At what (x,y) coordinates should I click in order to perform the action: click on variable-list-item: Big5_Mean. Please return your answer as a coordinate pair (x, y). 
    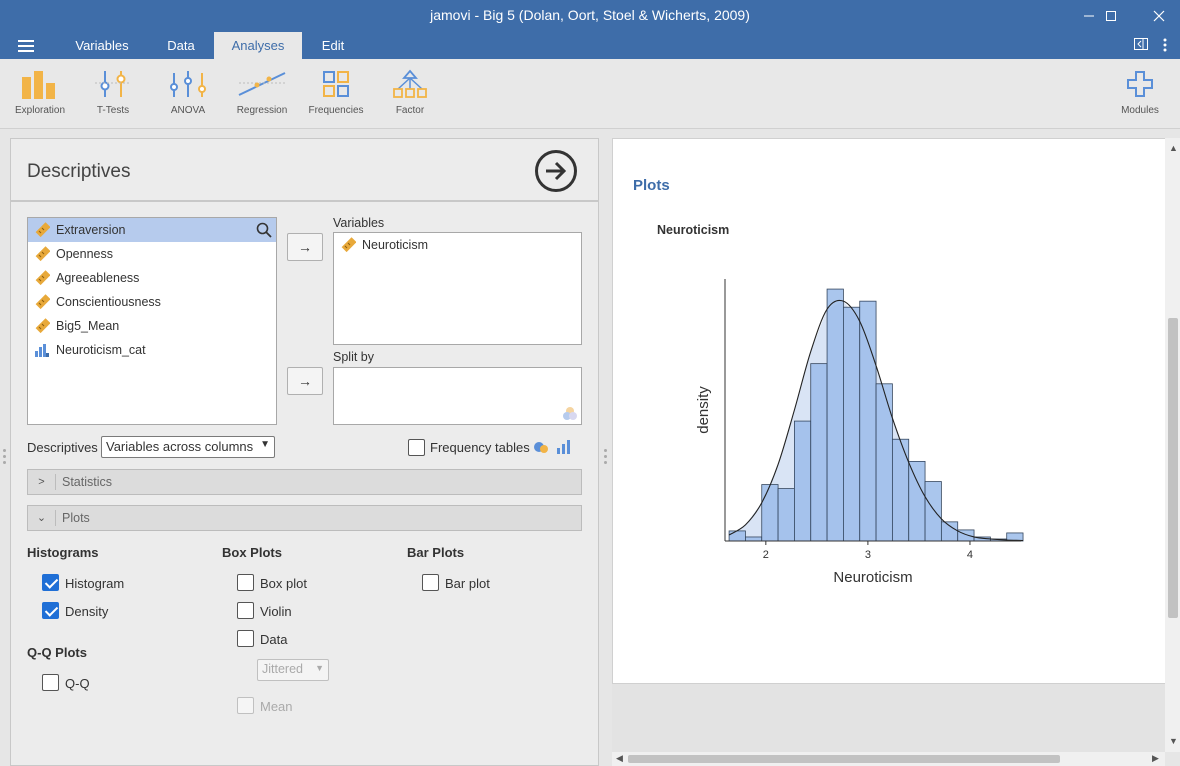
    Looking at the image, I should click on (152, 326).